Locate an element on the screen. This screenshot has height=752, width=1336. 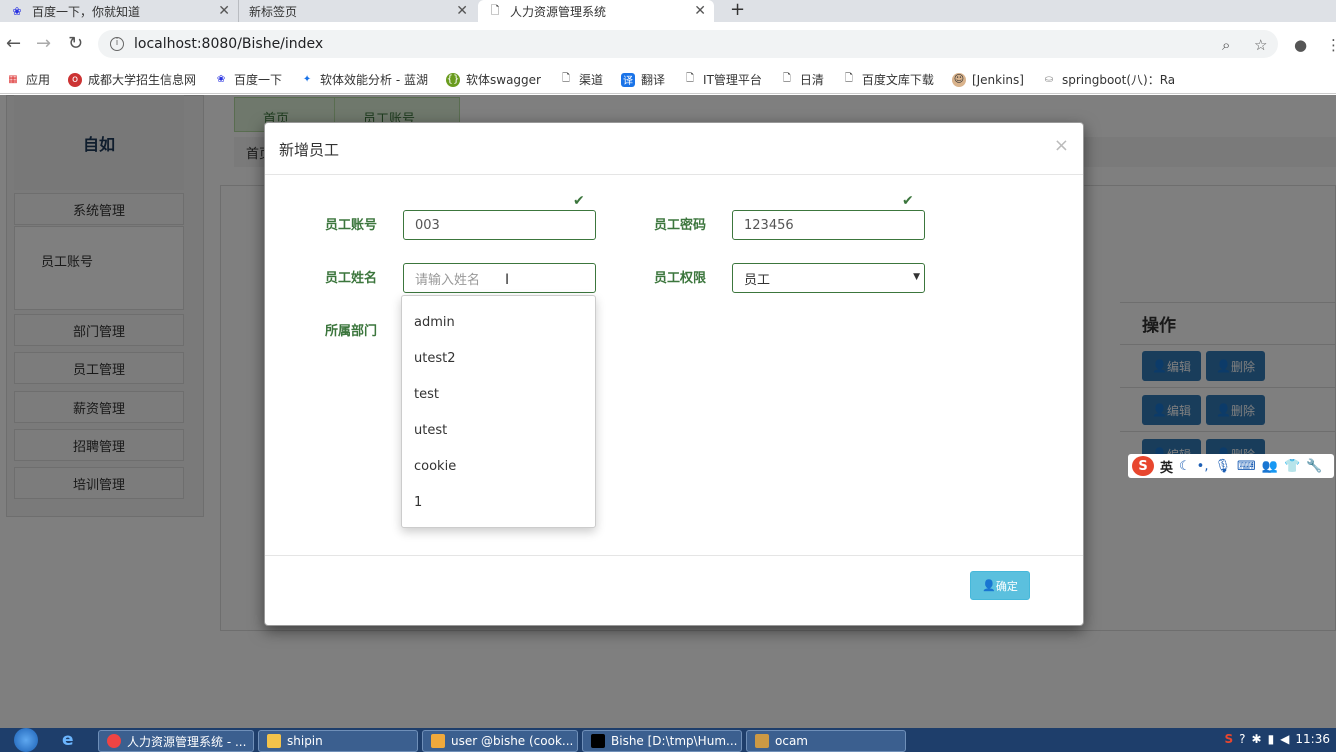
name-input: 请输入姓名 I is located at coordinates (499, 278).